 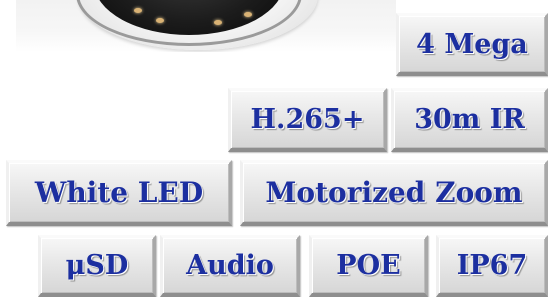 What do you see at coordinates (206, 26) in the screenshot?
I see `dome-camera-image` at bounding box center [206, 26].